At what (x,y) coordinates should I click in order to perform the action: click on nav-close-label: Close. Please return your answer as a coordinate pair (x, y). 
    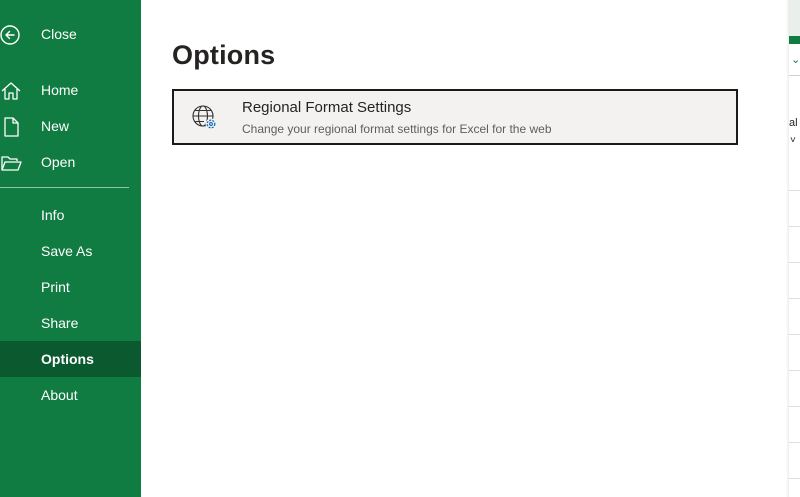
    Looking at the image, I should click on (59, 34).